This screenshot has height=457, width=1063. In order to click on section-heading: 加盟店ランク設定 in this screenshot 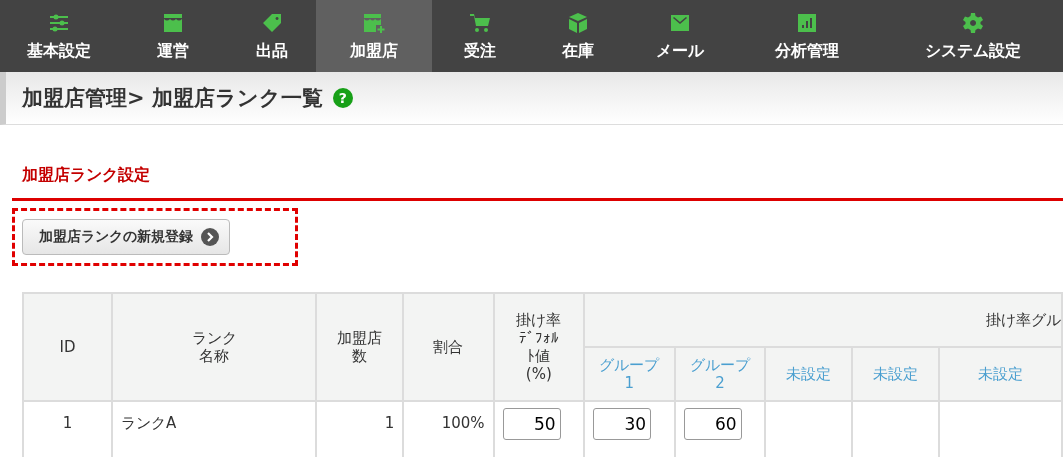, I will do `click(86, 175)`.